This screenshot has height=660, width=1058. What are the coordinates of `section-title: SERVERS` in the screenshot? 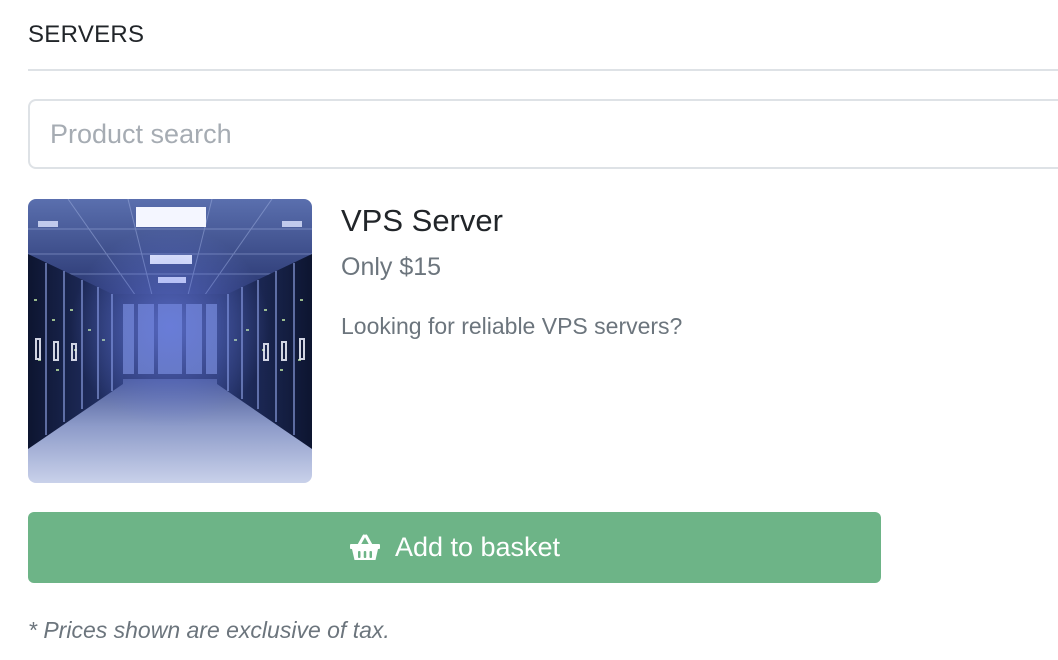 It's located at (86, 34).